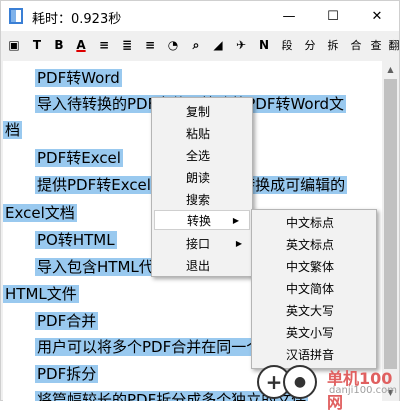 This screenshot has height=413, width=400. Describe the element at coordinates (150, 45) in the screenshot. I see `align-right-icon: ≡` at that location.